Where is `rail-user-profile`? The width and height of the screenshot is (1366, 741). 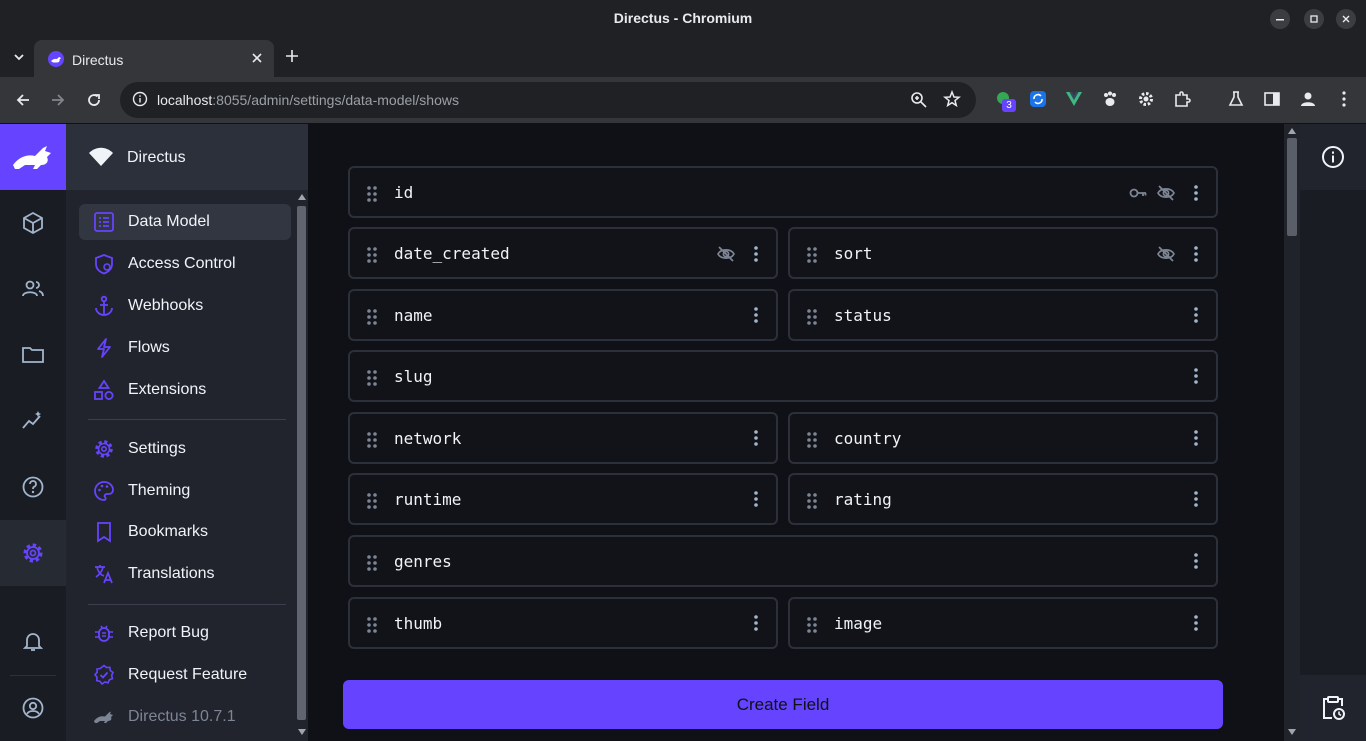
rail-user-profile is located at coordinates (33, 708).